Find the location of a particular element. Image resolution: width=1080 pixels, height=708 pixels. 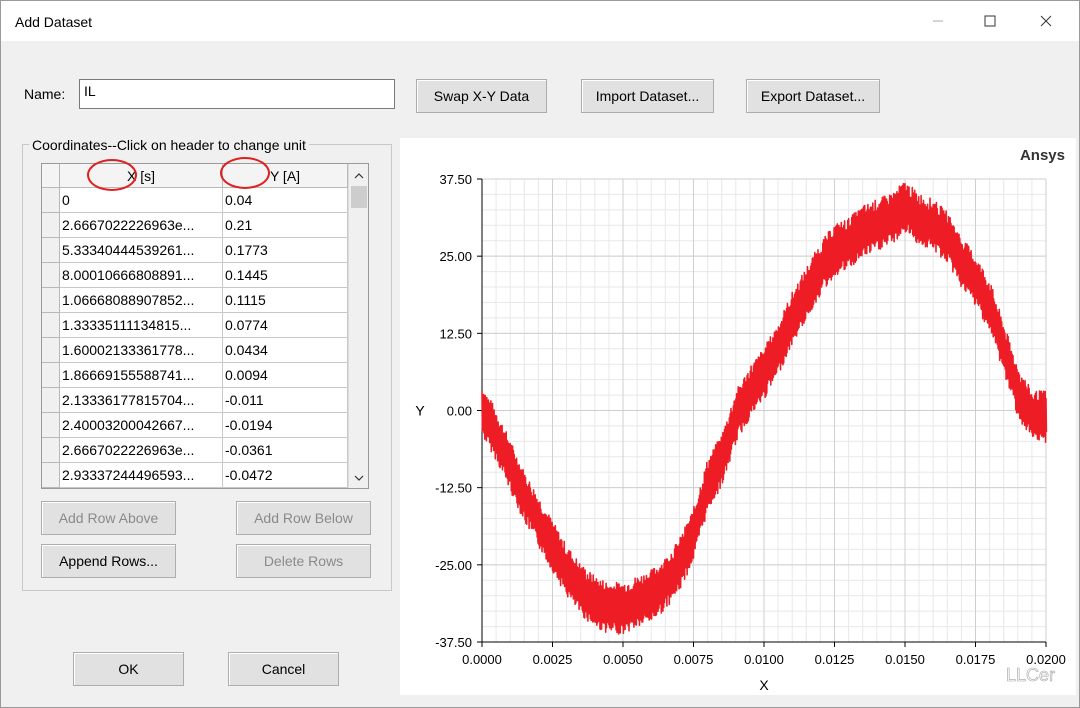

x-column-header: X [s] is located at coordinates (141, 176).